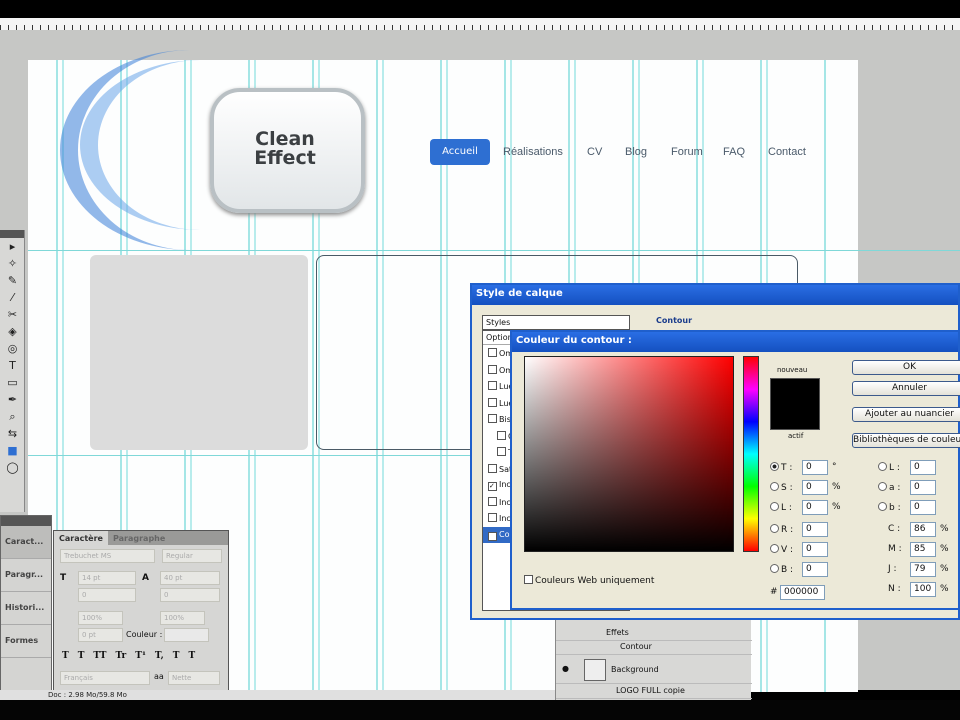  Describe the element at coordinates (87, 695) in the screenshot. I see `doc-size: Doc : 2.98 Mo/59.8 Mo` at that location.